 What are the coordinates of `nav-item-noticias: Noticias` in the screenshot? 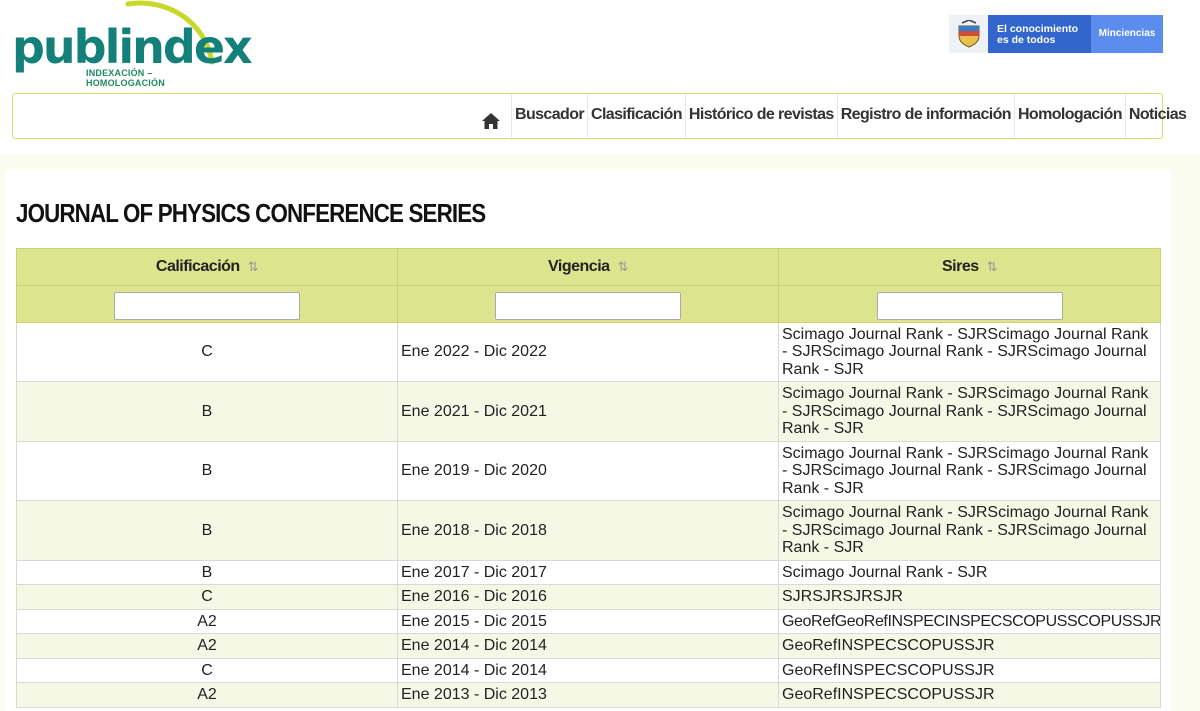 It's located at (1156, 117).